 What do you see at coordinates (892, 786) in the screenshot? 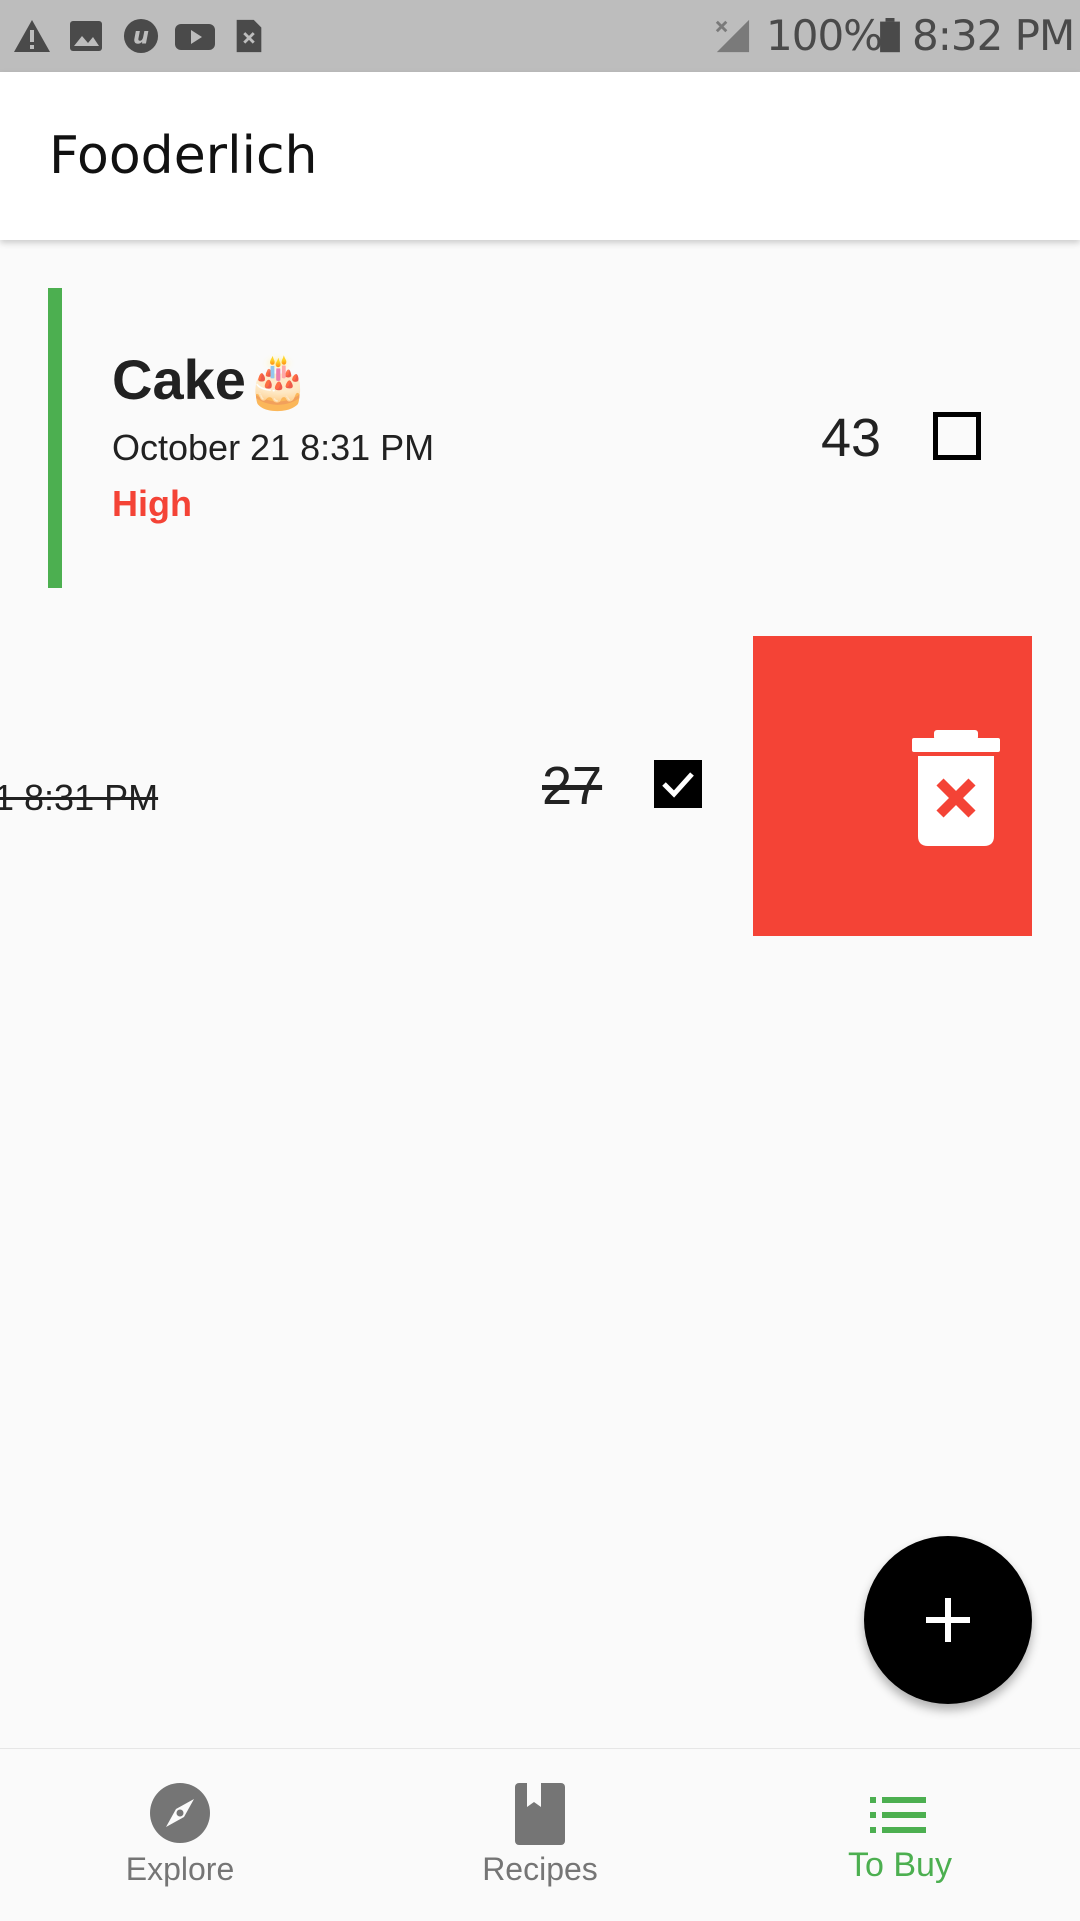
I see `delete-swipe-background` at bounding box center [892, 786].